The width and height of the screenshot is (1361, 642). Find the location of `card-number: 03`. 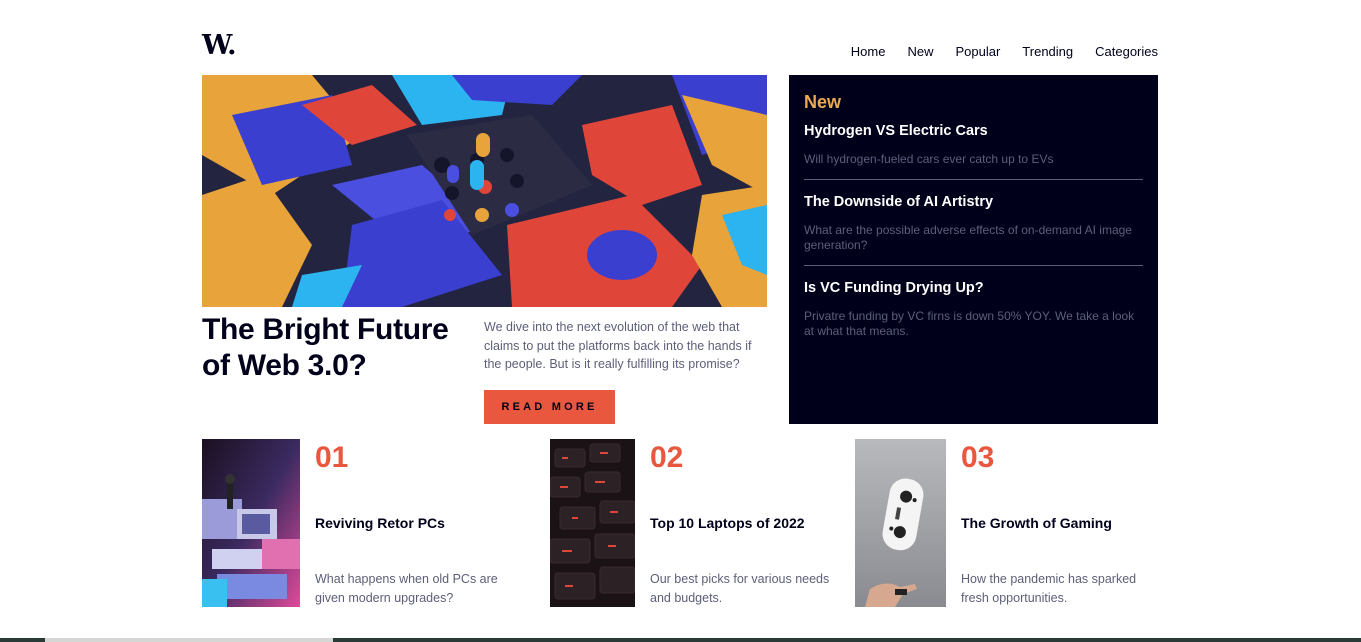

card-number: 03 is located at coordinates (978, 457).